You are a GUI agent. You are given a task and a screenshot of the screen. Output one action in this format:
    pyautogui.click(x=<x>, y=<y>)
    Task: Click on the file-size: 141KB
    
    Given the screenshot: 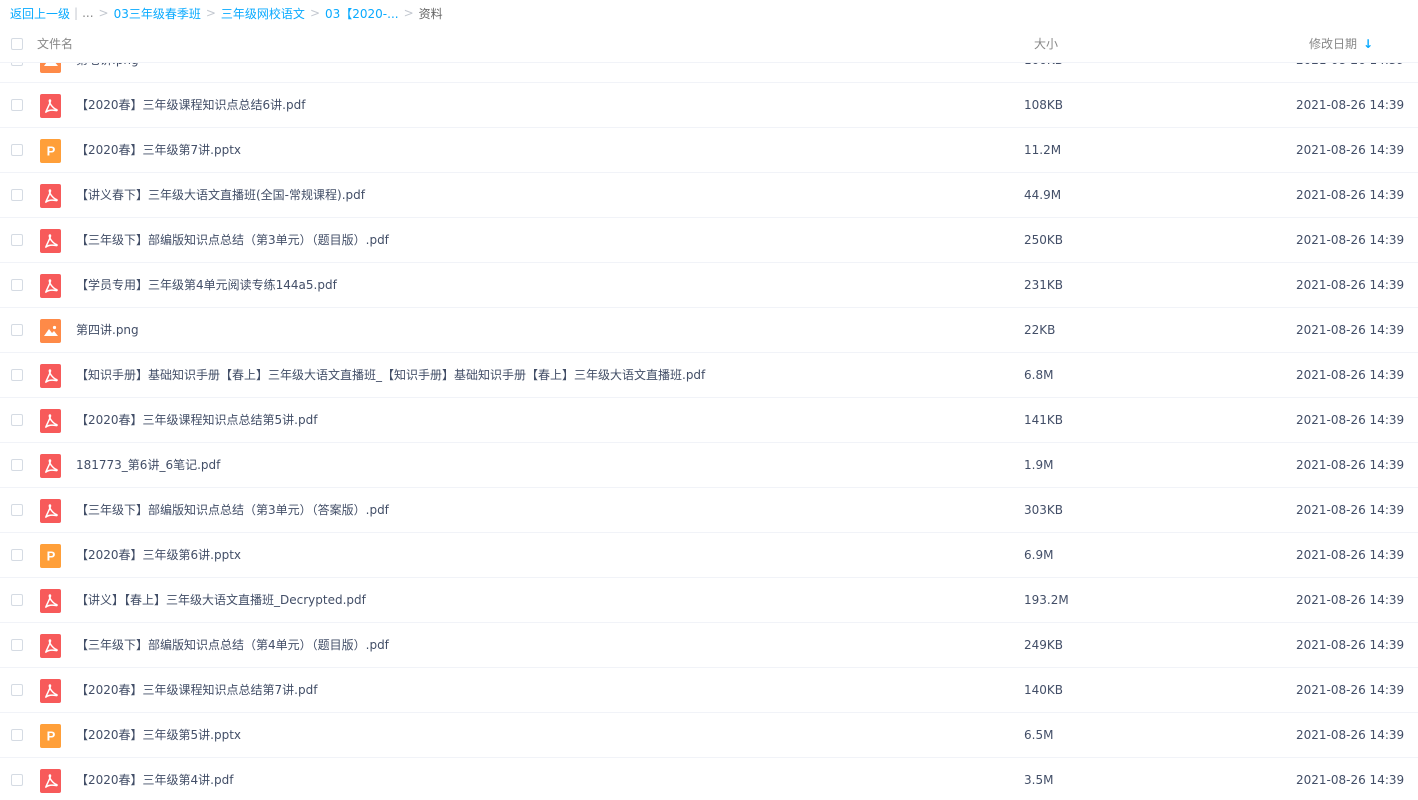 What is the action you would take?
    pyautogui.click(x=1044, y=420)
    